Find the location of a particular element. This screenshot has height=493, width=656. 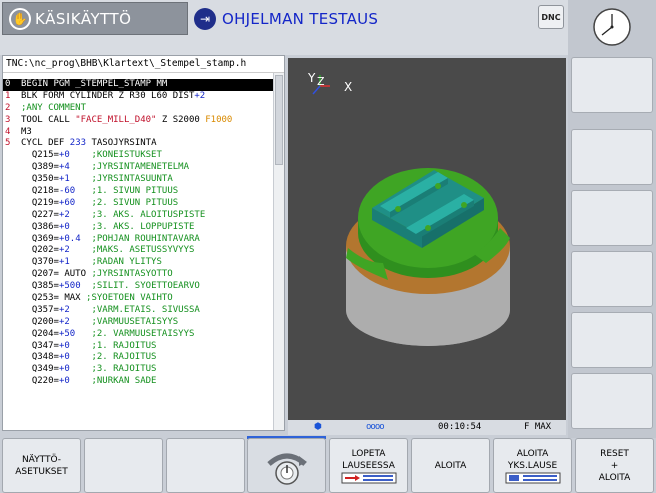

program-line: Q349=+0 ;3. RAJOITUS is located at coordinates (138, 370).